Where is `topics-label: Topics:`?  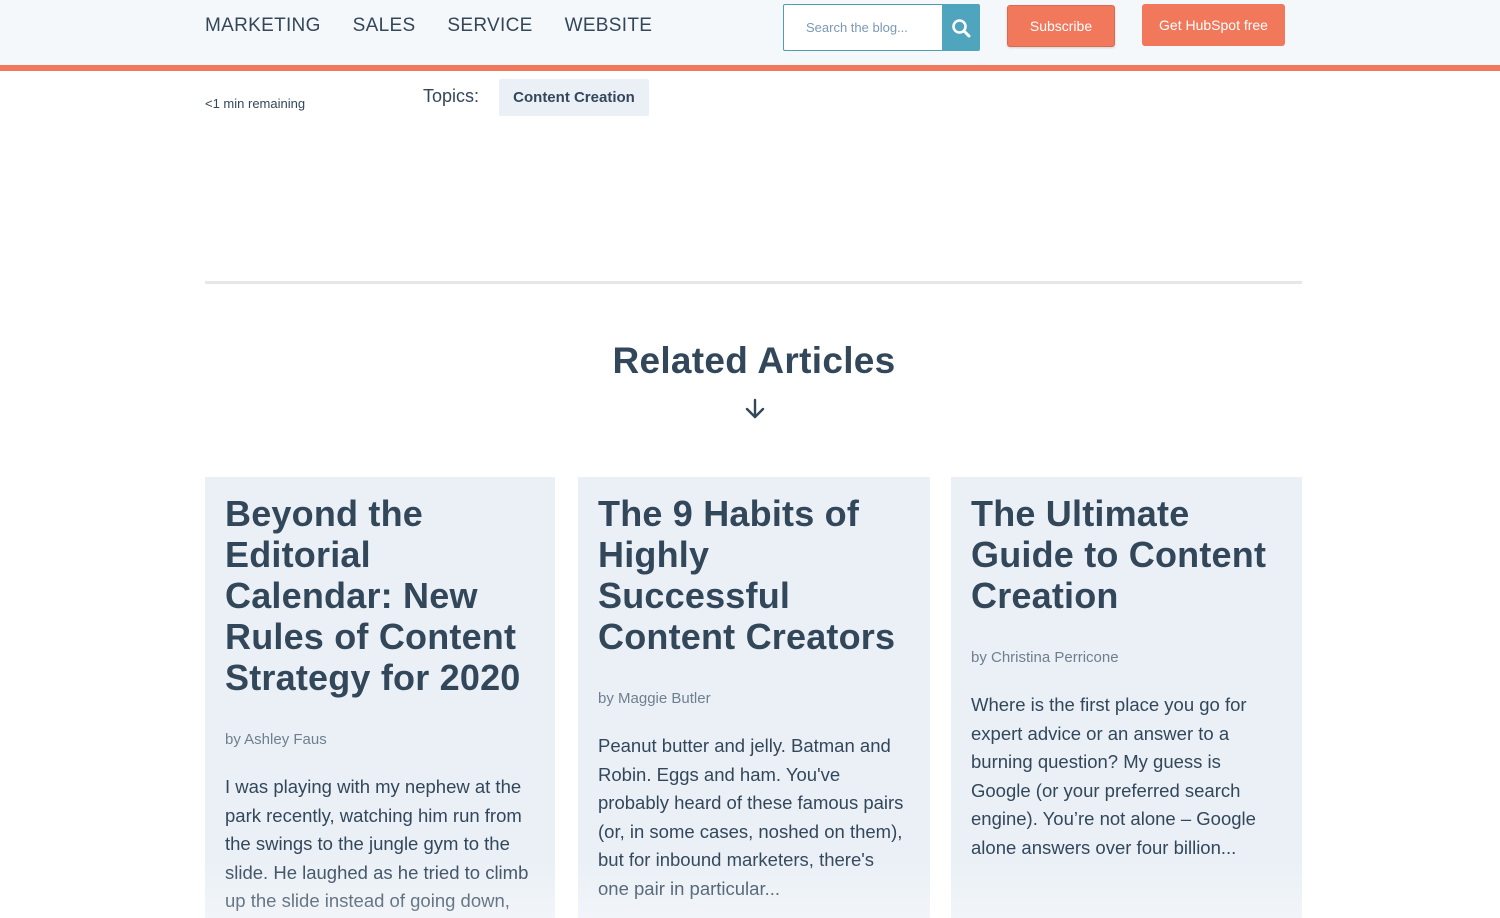
topics-label: Topics: is located at coordinates (451, 96).